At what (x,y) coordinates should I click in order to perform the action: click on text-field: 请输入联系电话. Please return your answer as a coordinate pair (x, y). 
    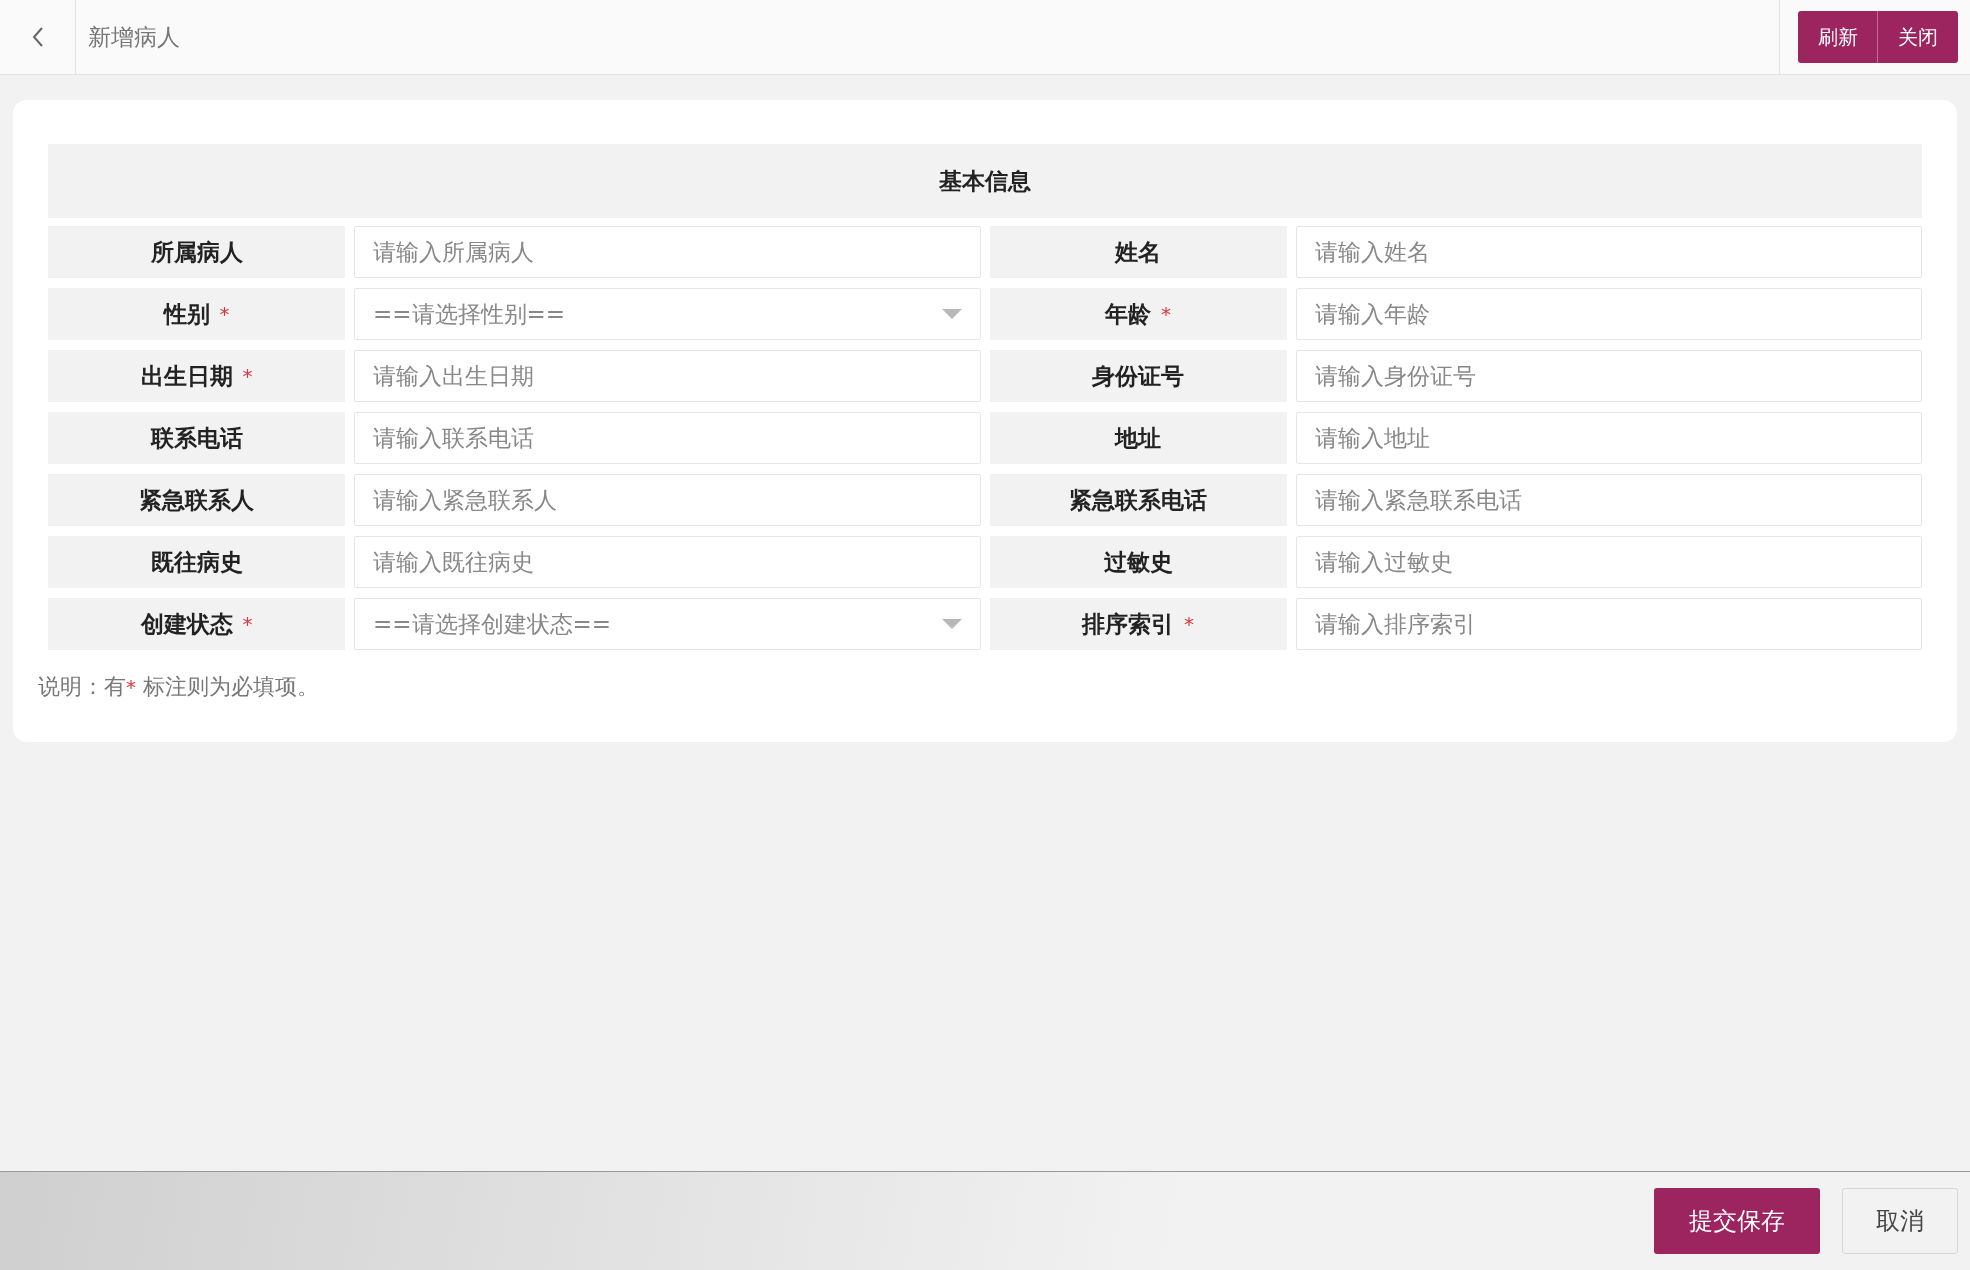
    Looking at the image, I should click on (667, 438).